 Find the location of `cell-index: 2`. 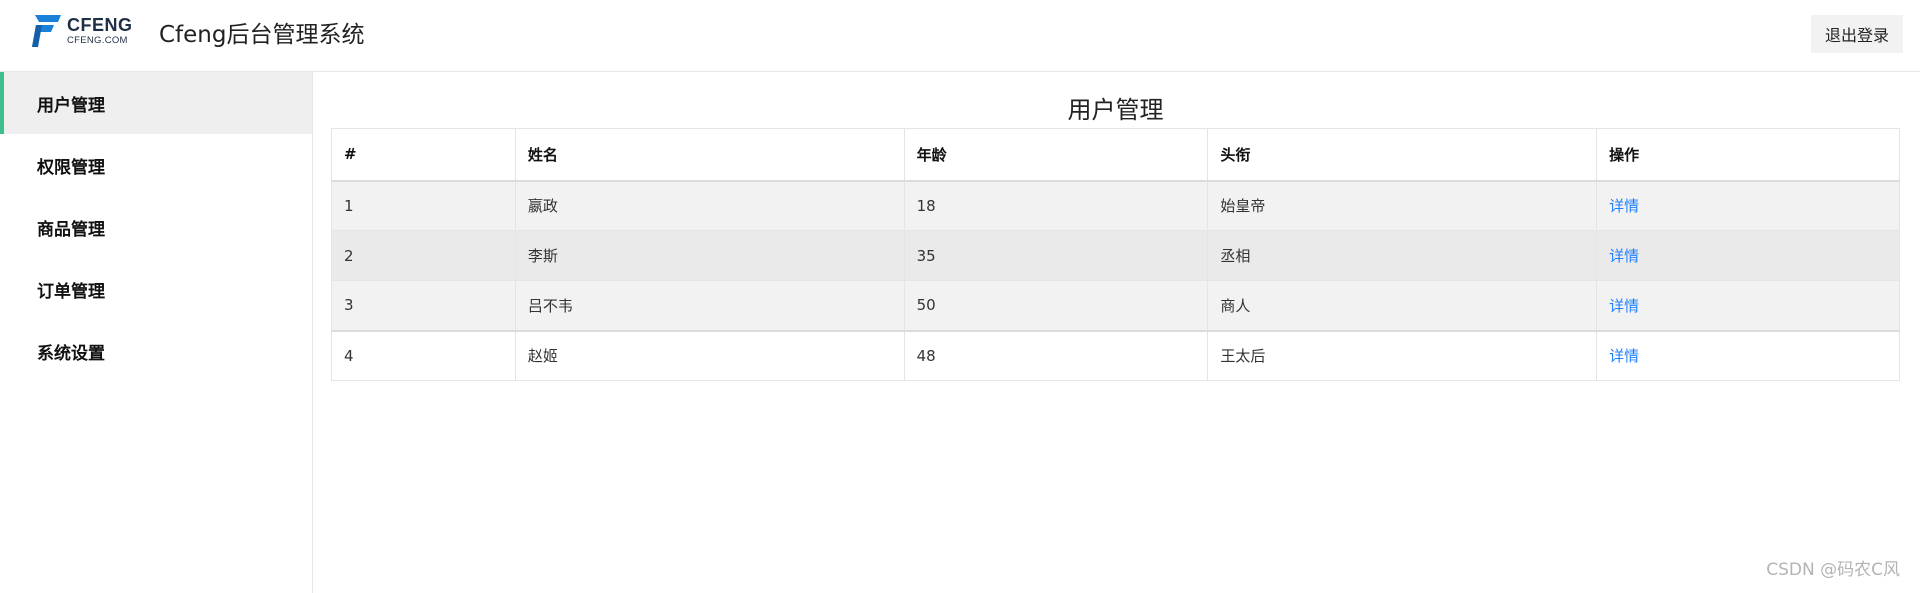

cell-index: 2 is located at coordinates (423, 255).